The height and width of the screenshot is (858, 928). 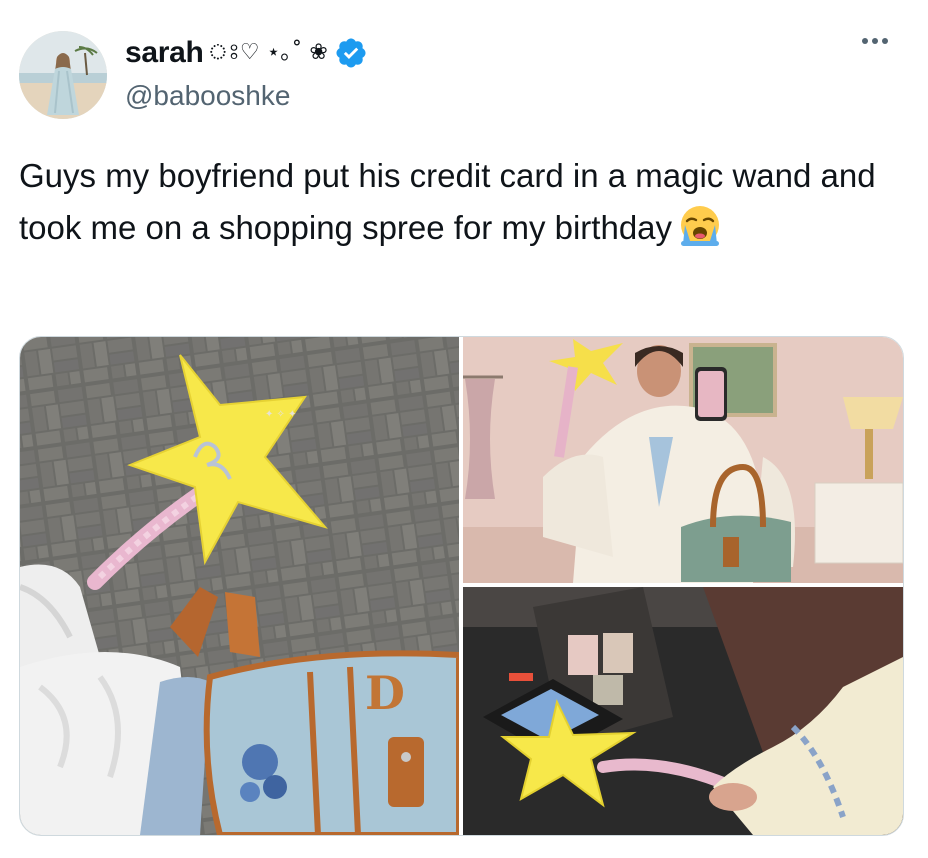 I want to click on more-options-icon, so click(x=875, y=41).